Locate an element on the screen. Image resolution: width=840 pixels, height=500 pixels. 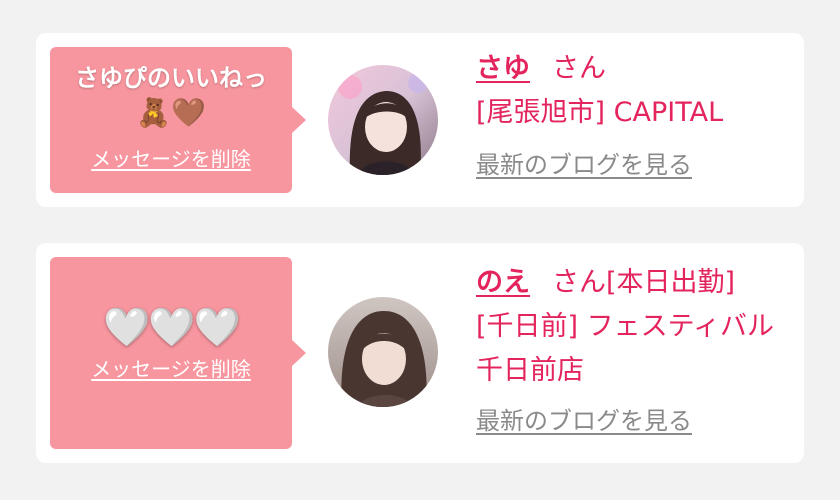
shop-name-line1: [千日前] フェスティバル is located at coordinates (625, 326).